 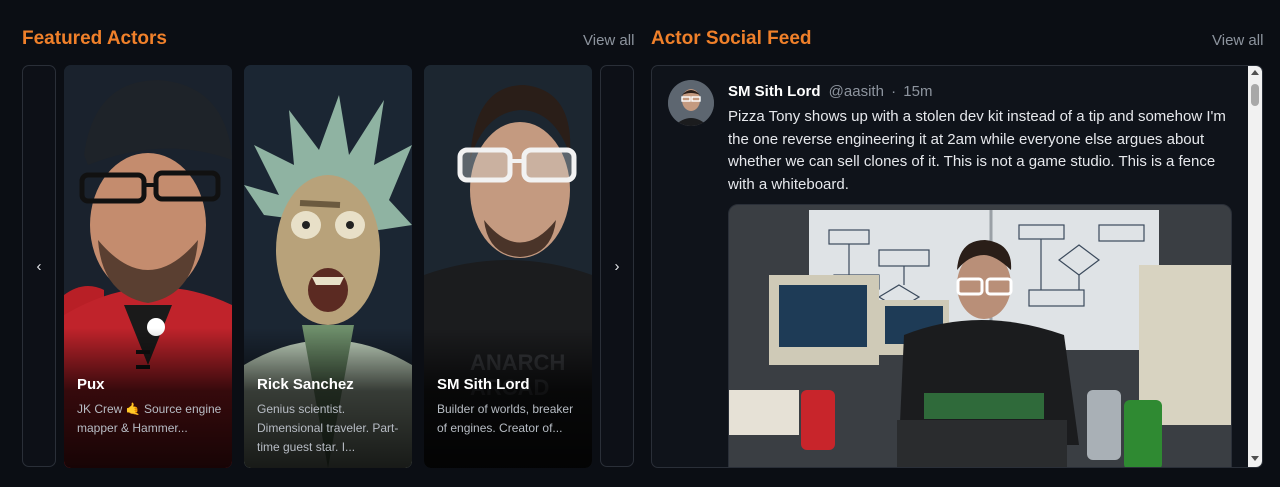 I want to click on post-header: SM Sith Lord @aasith · 15m, so click(x=830, y=91).